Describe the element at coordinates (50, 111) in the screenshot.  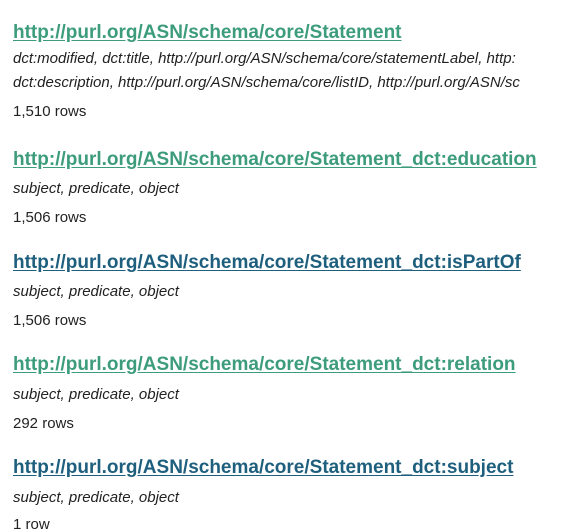
I see `row-count: 1,510 rows` at that location.